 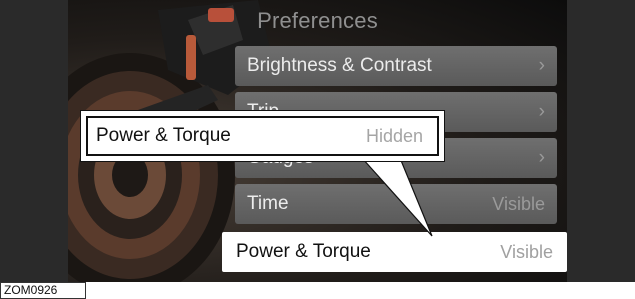 I want to click on menu-item-brightness-contrast: Brightness & Contrast ›, so click(x=396, y=66).